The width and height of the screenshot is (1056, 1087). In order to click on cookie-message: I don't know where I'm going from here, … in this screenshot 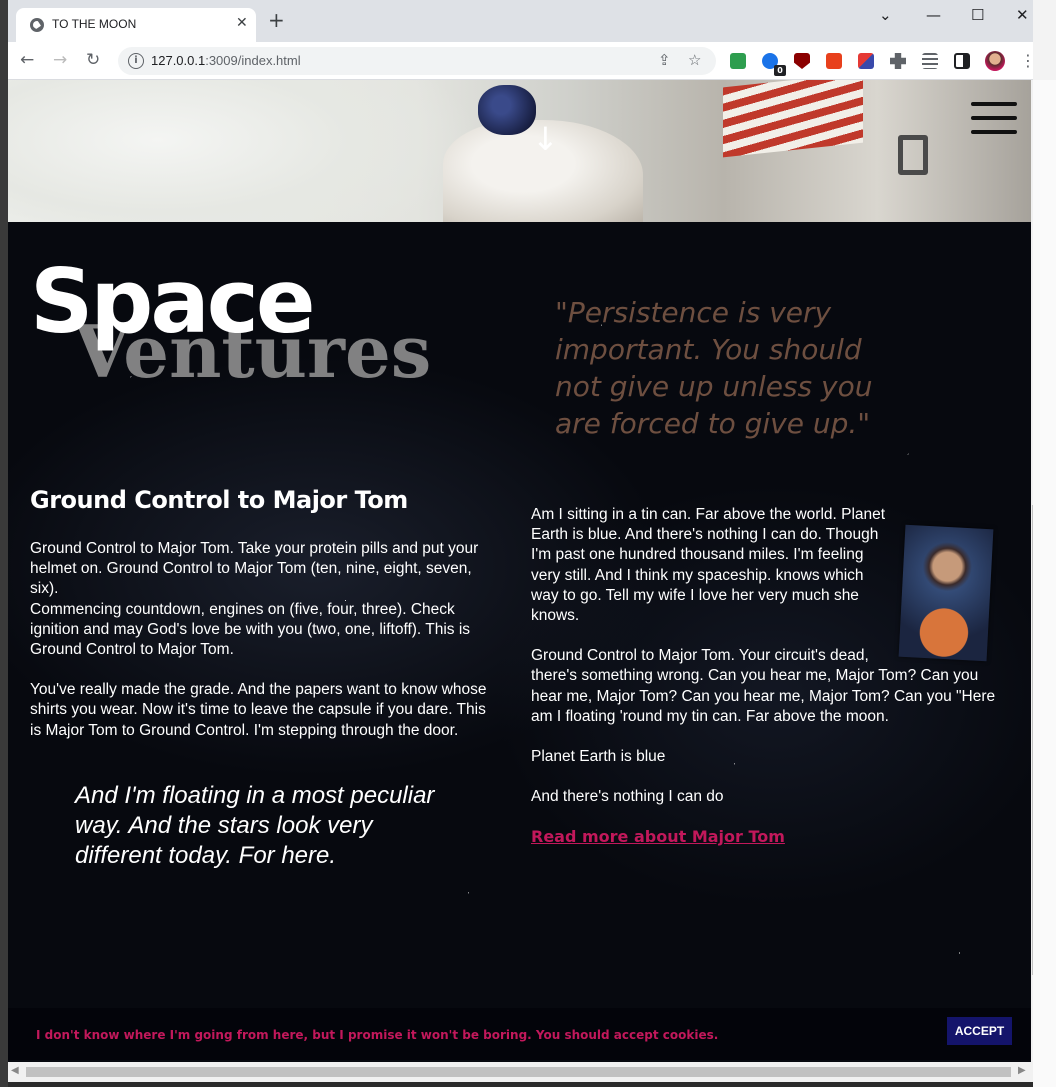, I will do `click(377, 1035)`.